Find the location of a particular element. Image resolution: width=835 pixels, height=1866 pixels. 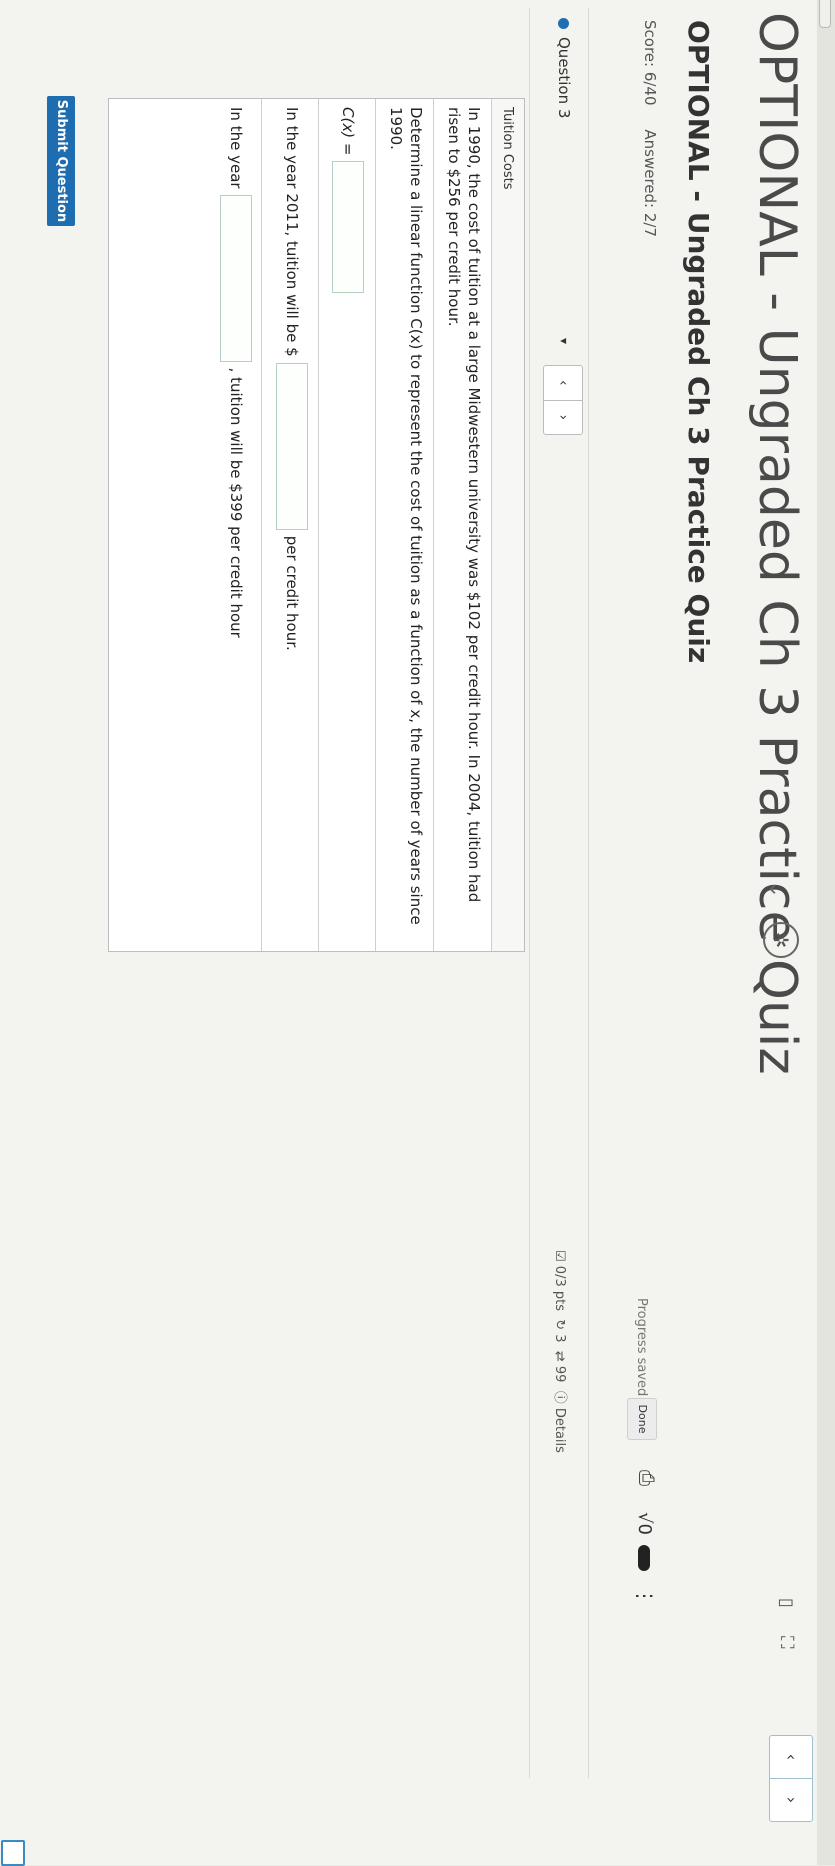

question-card-title: Tuition Costs is located at coordinates (507, 148).